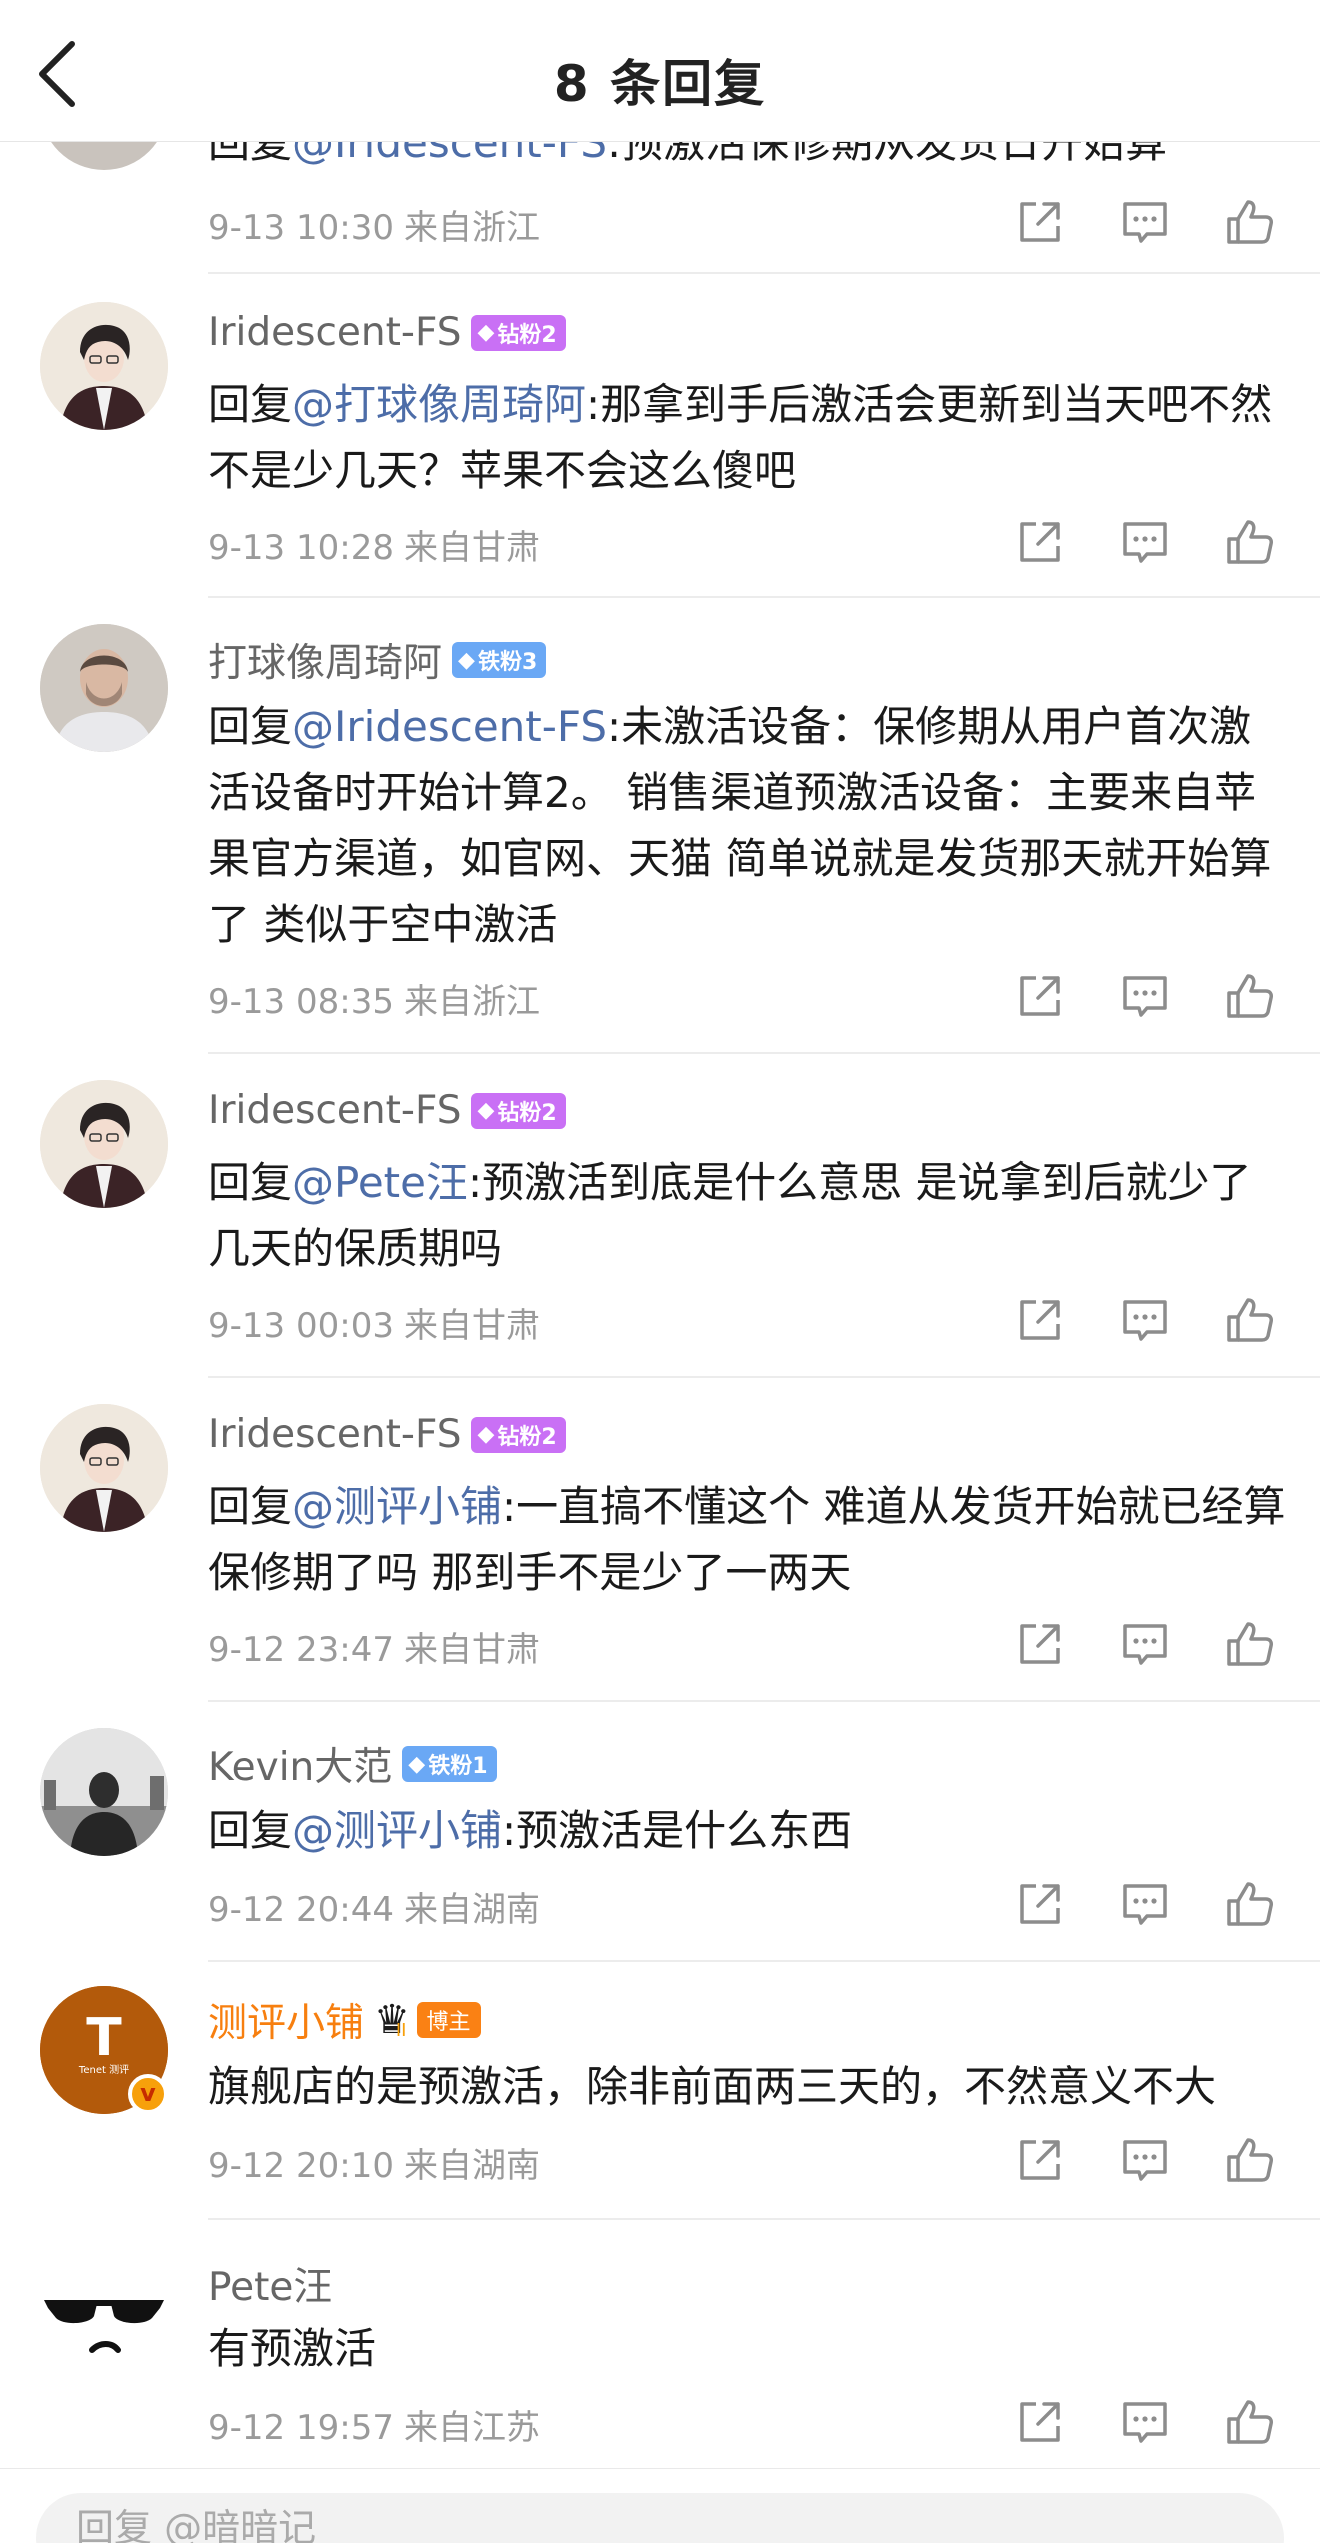 This screenshot has height=2543, width=1320. I want to click on location: 来自江苏, so click(471, 2428).